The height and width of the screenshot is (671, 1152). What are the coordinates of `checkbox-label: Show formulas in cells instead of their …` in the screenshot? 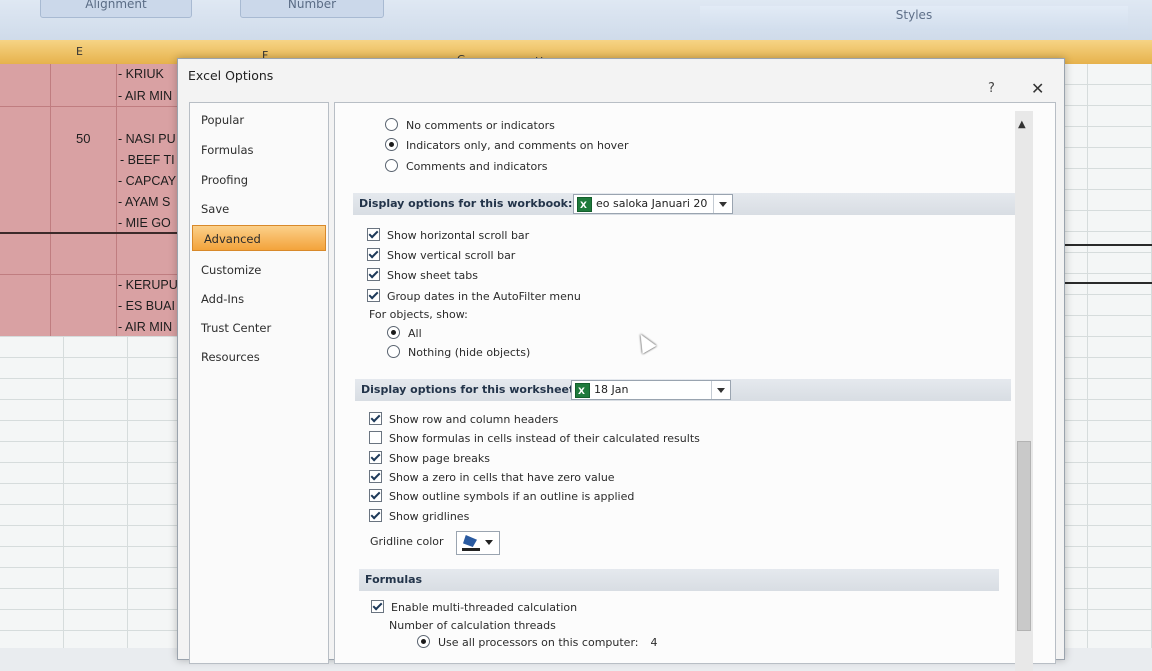 It's located at (544, 438).